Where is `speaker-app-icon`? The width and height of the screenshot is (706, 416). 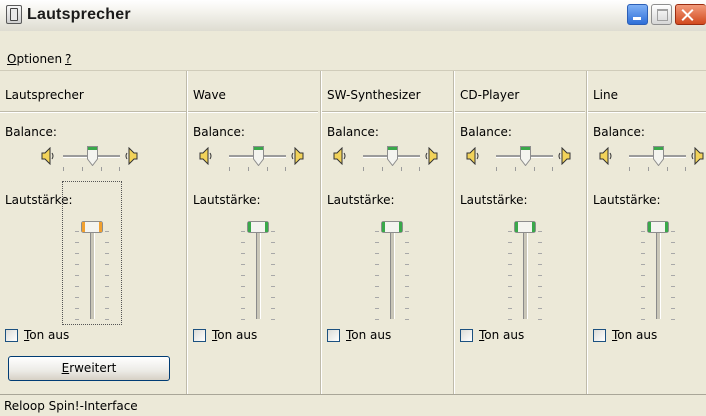
speaker-app-icon is located at coordinates (14, 14).